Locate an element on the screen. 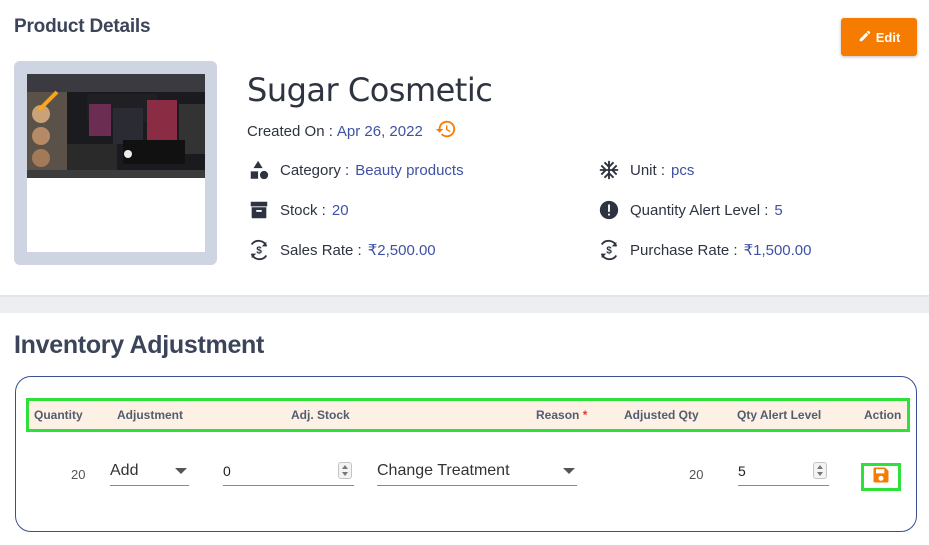  shapes-icon is located at coordinates (259, 170).